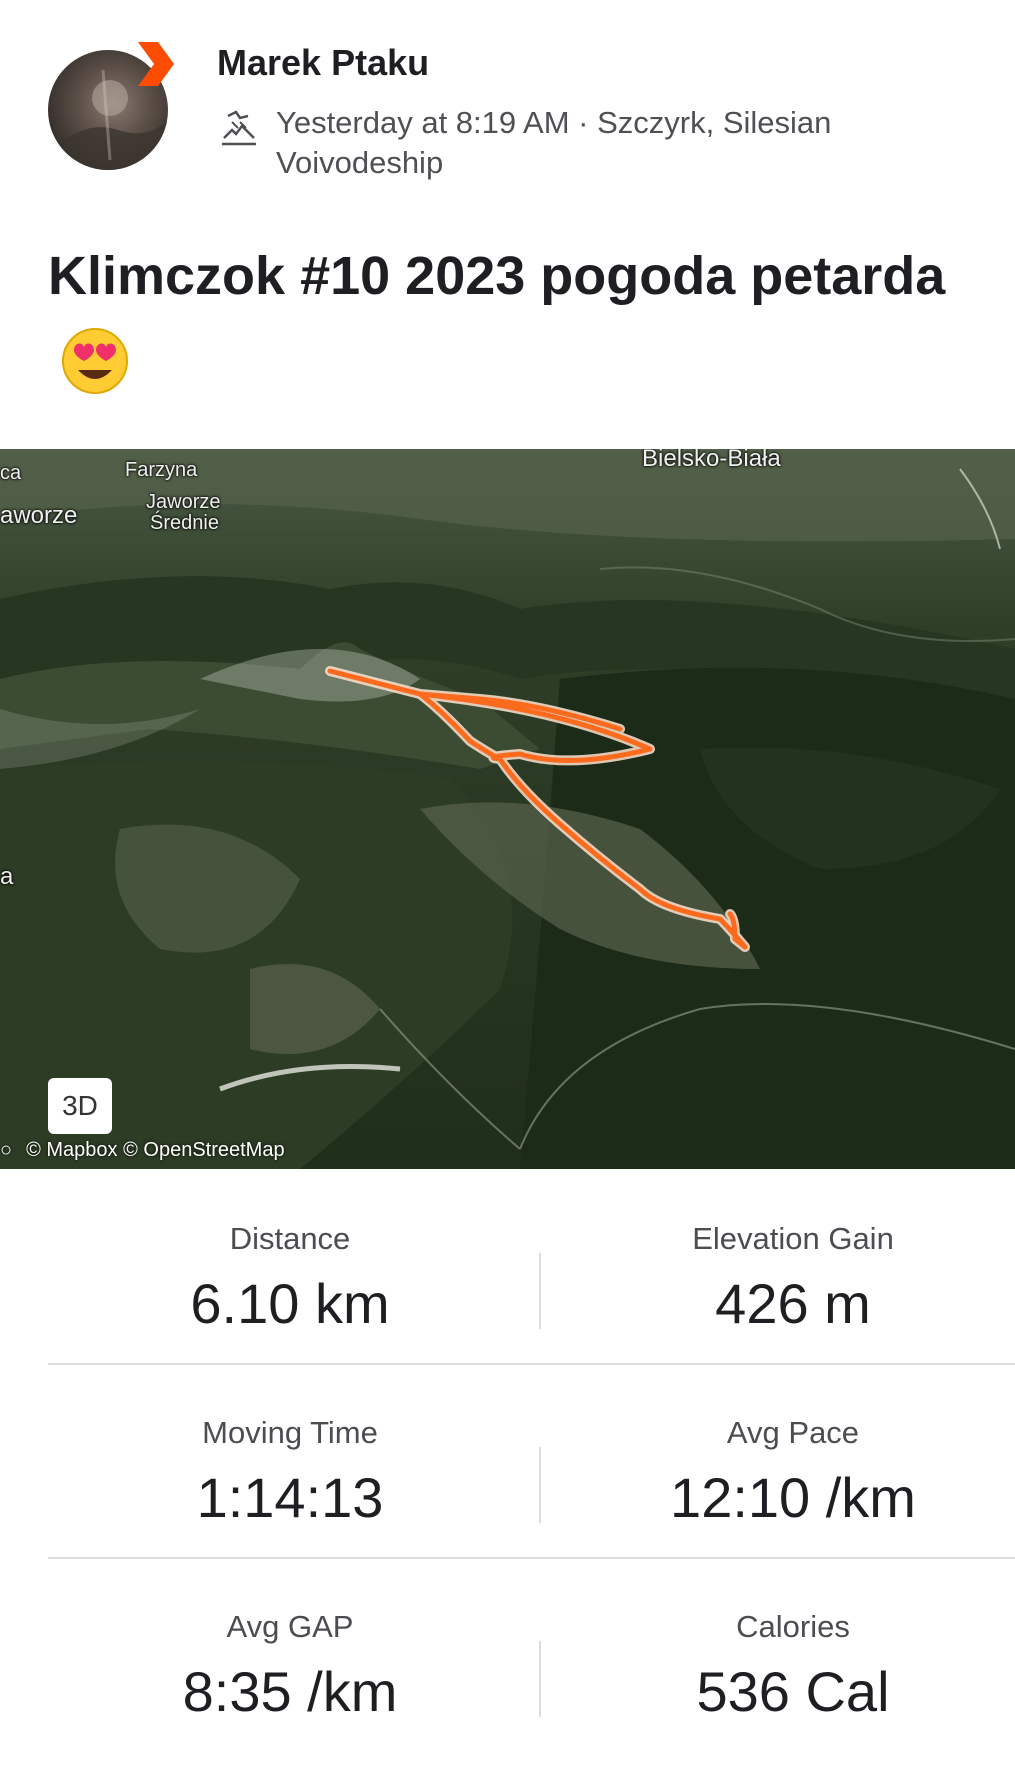 Image resolution: width=1015 pixels, height=1772 pixels. Describe the element at coordinates (323, 63) in the screenshot. I see `athlete-name: Marek Ptaku` at that location.